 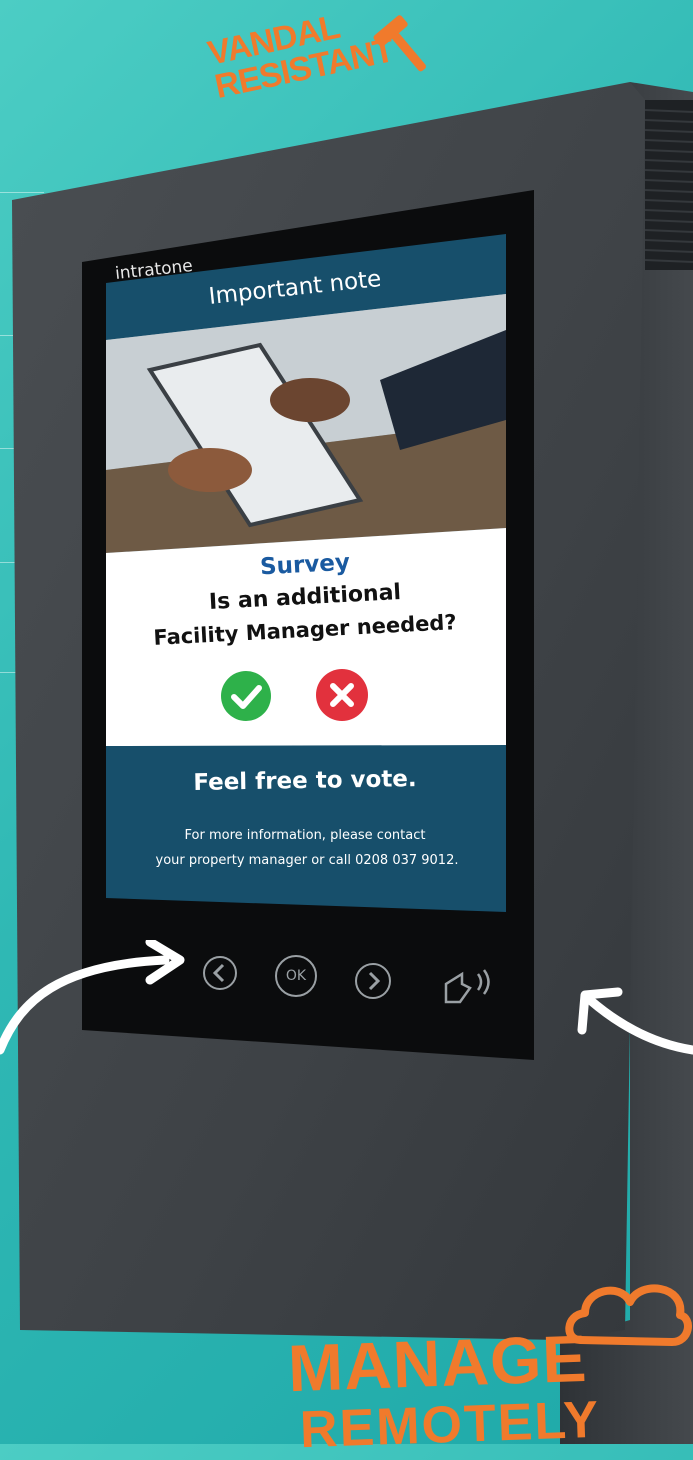 I want to click on call-button, so click(x=468, y=985).